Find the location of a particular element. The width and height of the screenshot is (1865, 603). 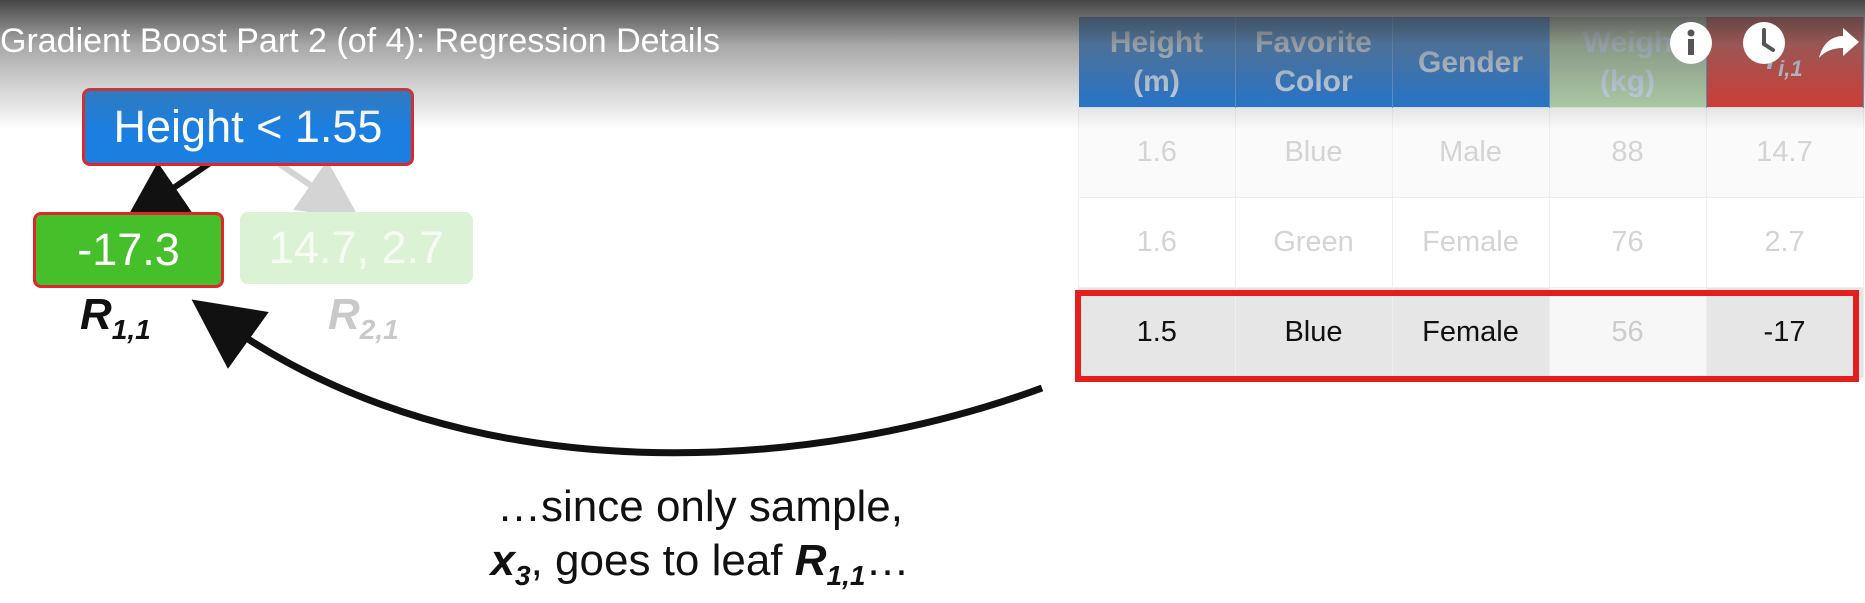

table-row: 1.6 Green Female 76 2.7 is located at coordinates (1471, 242).